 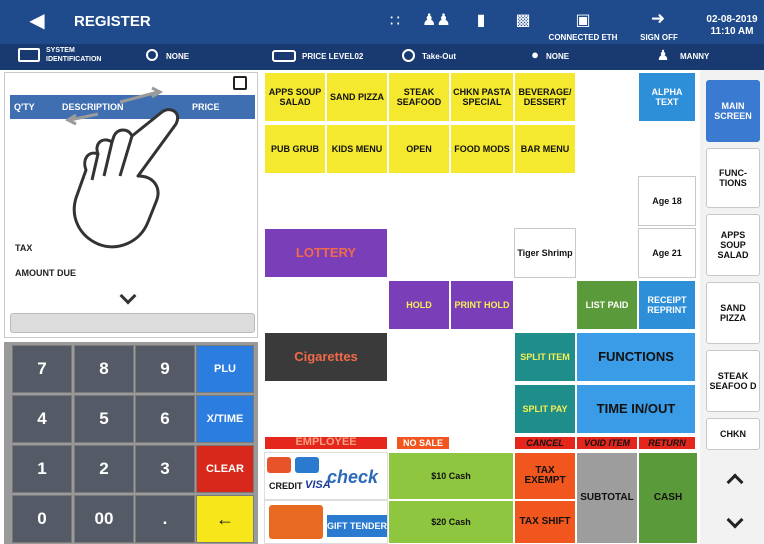 What do you see at coordinates (24, 248) in the screenshot?
I see `tax-label: TAX` at bounding box center [24, 248].